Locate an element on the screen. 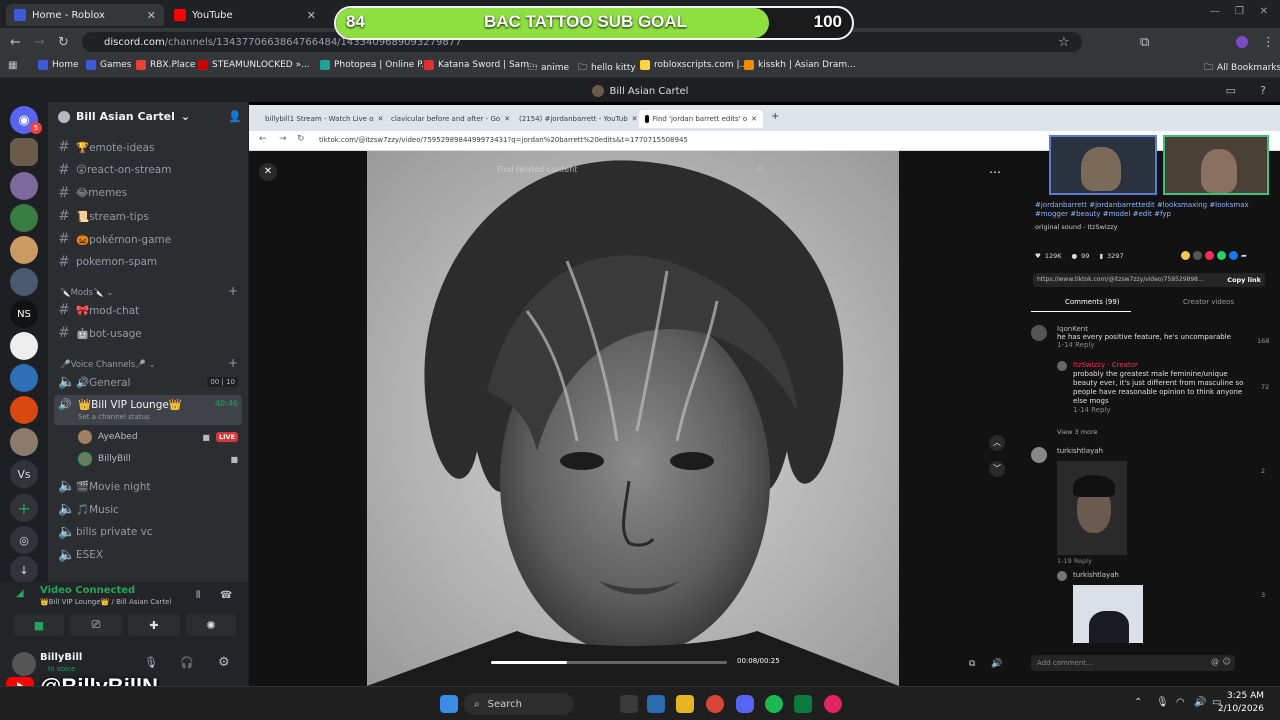 Image resolution: width=1280 pixels, height=720 pixels. tab-creator-videos: Creator videos is located at coordinates (1208, 302).